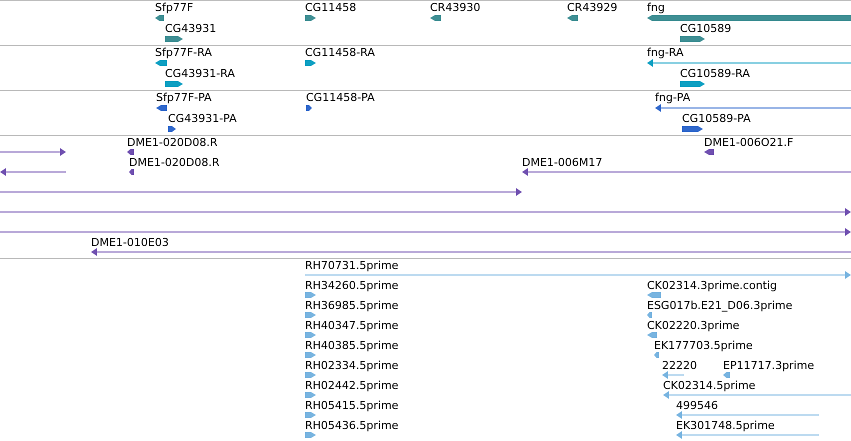  What do you see at coordinates (190, 28) in the screenshot?
I see `feature-label: CG43931` at bounding box center [190, 28].